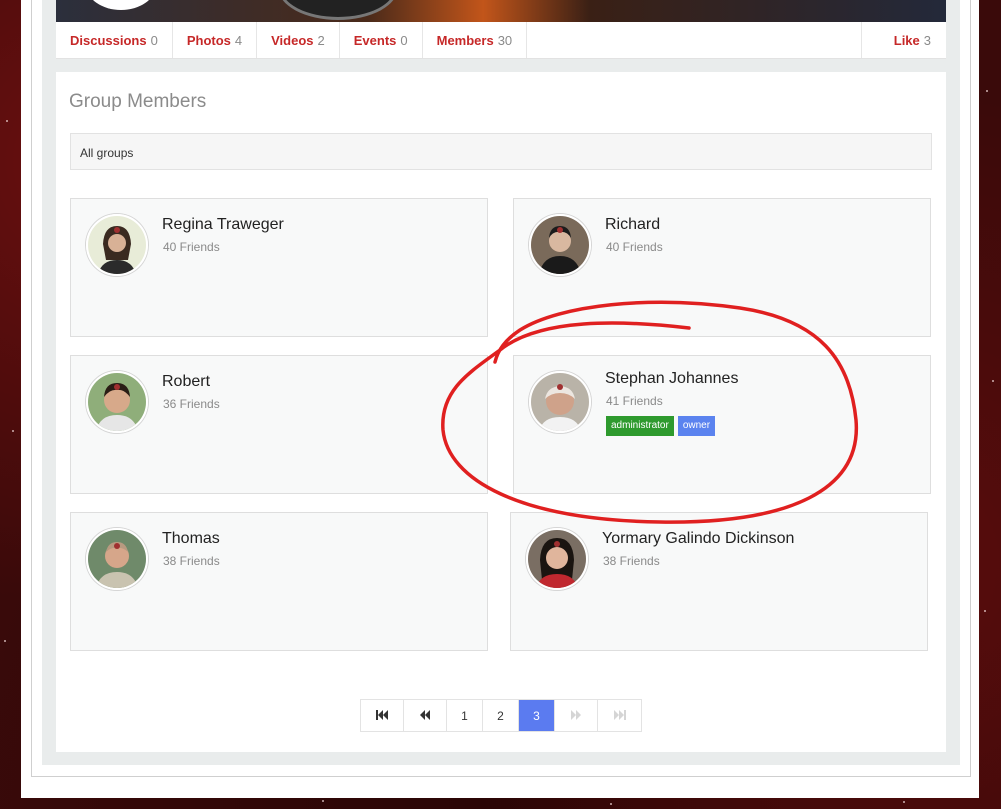 This screenshot has height=809, width=1001. Describe the element at coordinates (927, 40) in the screenshot. I see `like-count: 3` at that location.